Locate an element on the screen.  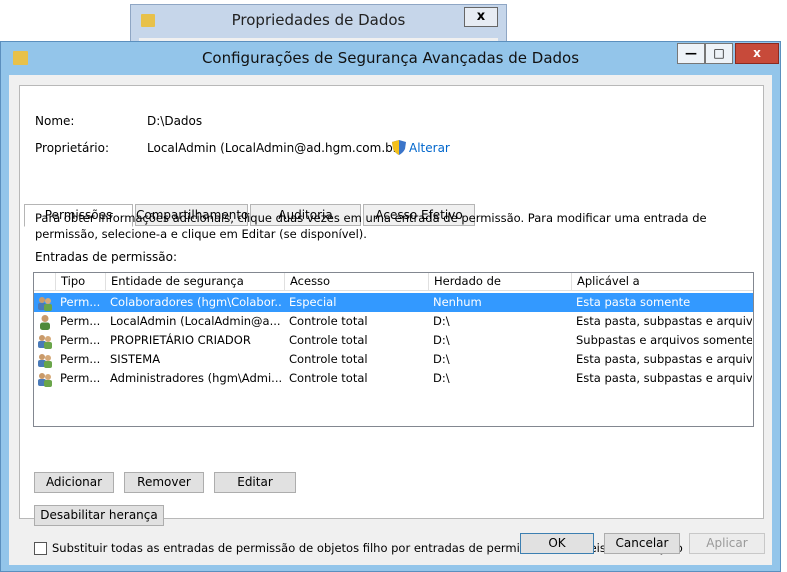
replace-child-permissions-checkbox is located at coordinates (40, 548).